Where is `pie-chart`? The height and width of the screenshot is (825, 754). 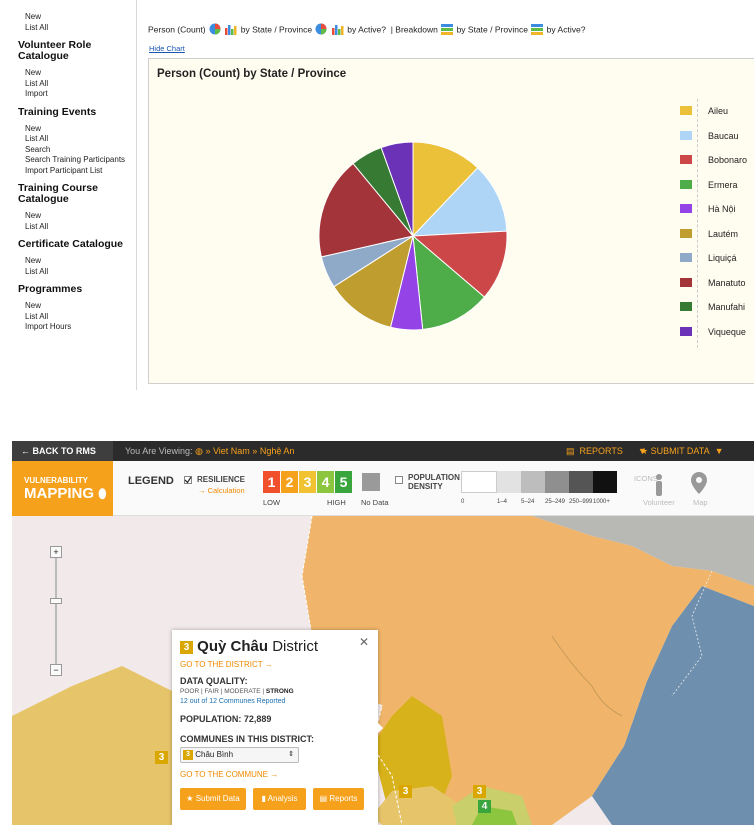
pie-chart is located at coordinates (413, 236).